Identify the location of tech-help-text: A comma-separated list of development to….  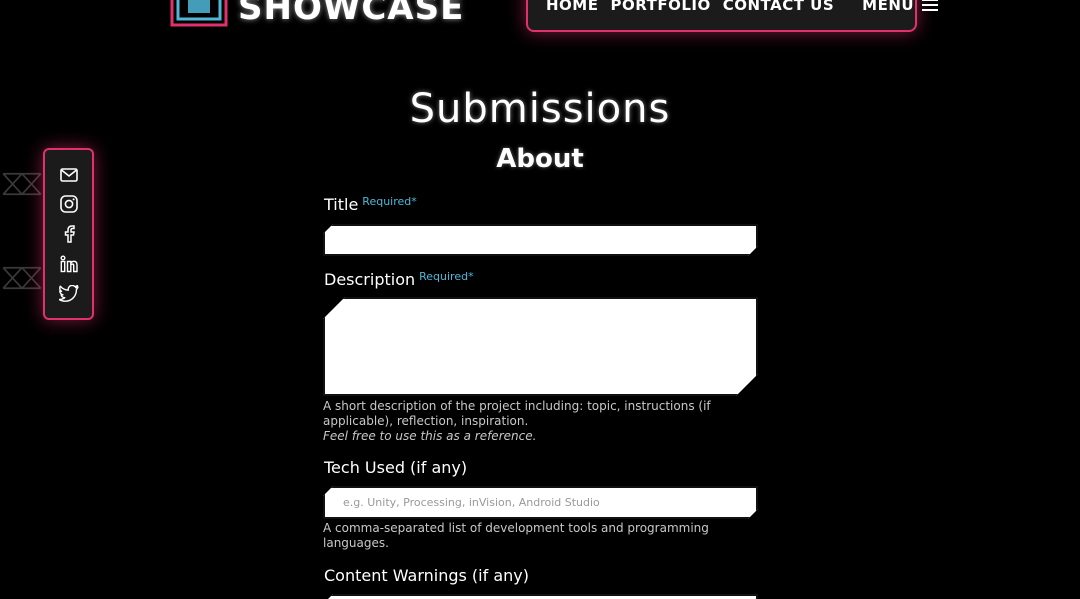
(516, 535).